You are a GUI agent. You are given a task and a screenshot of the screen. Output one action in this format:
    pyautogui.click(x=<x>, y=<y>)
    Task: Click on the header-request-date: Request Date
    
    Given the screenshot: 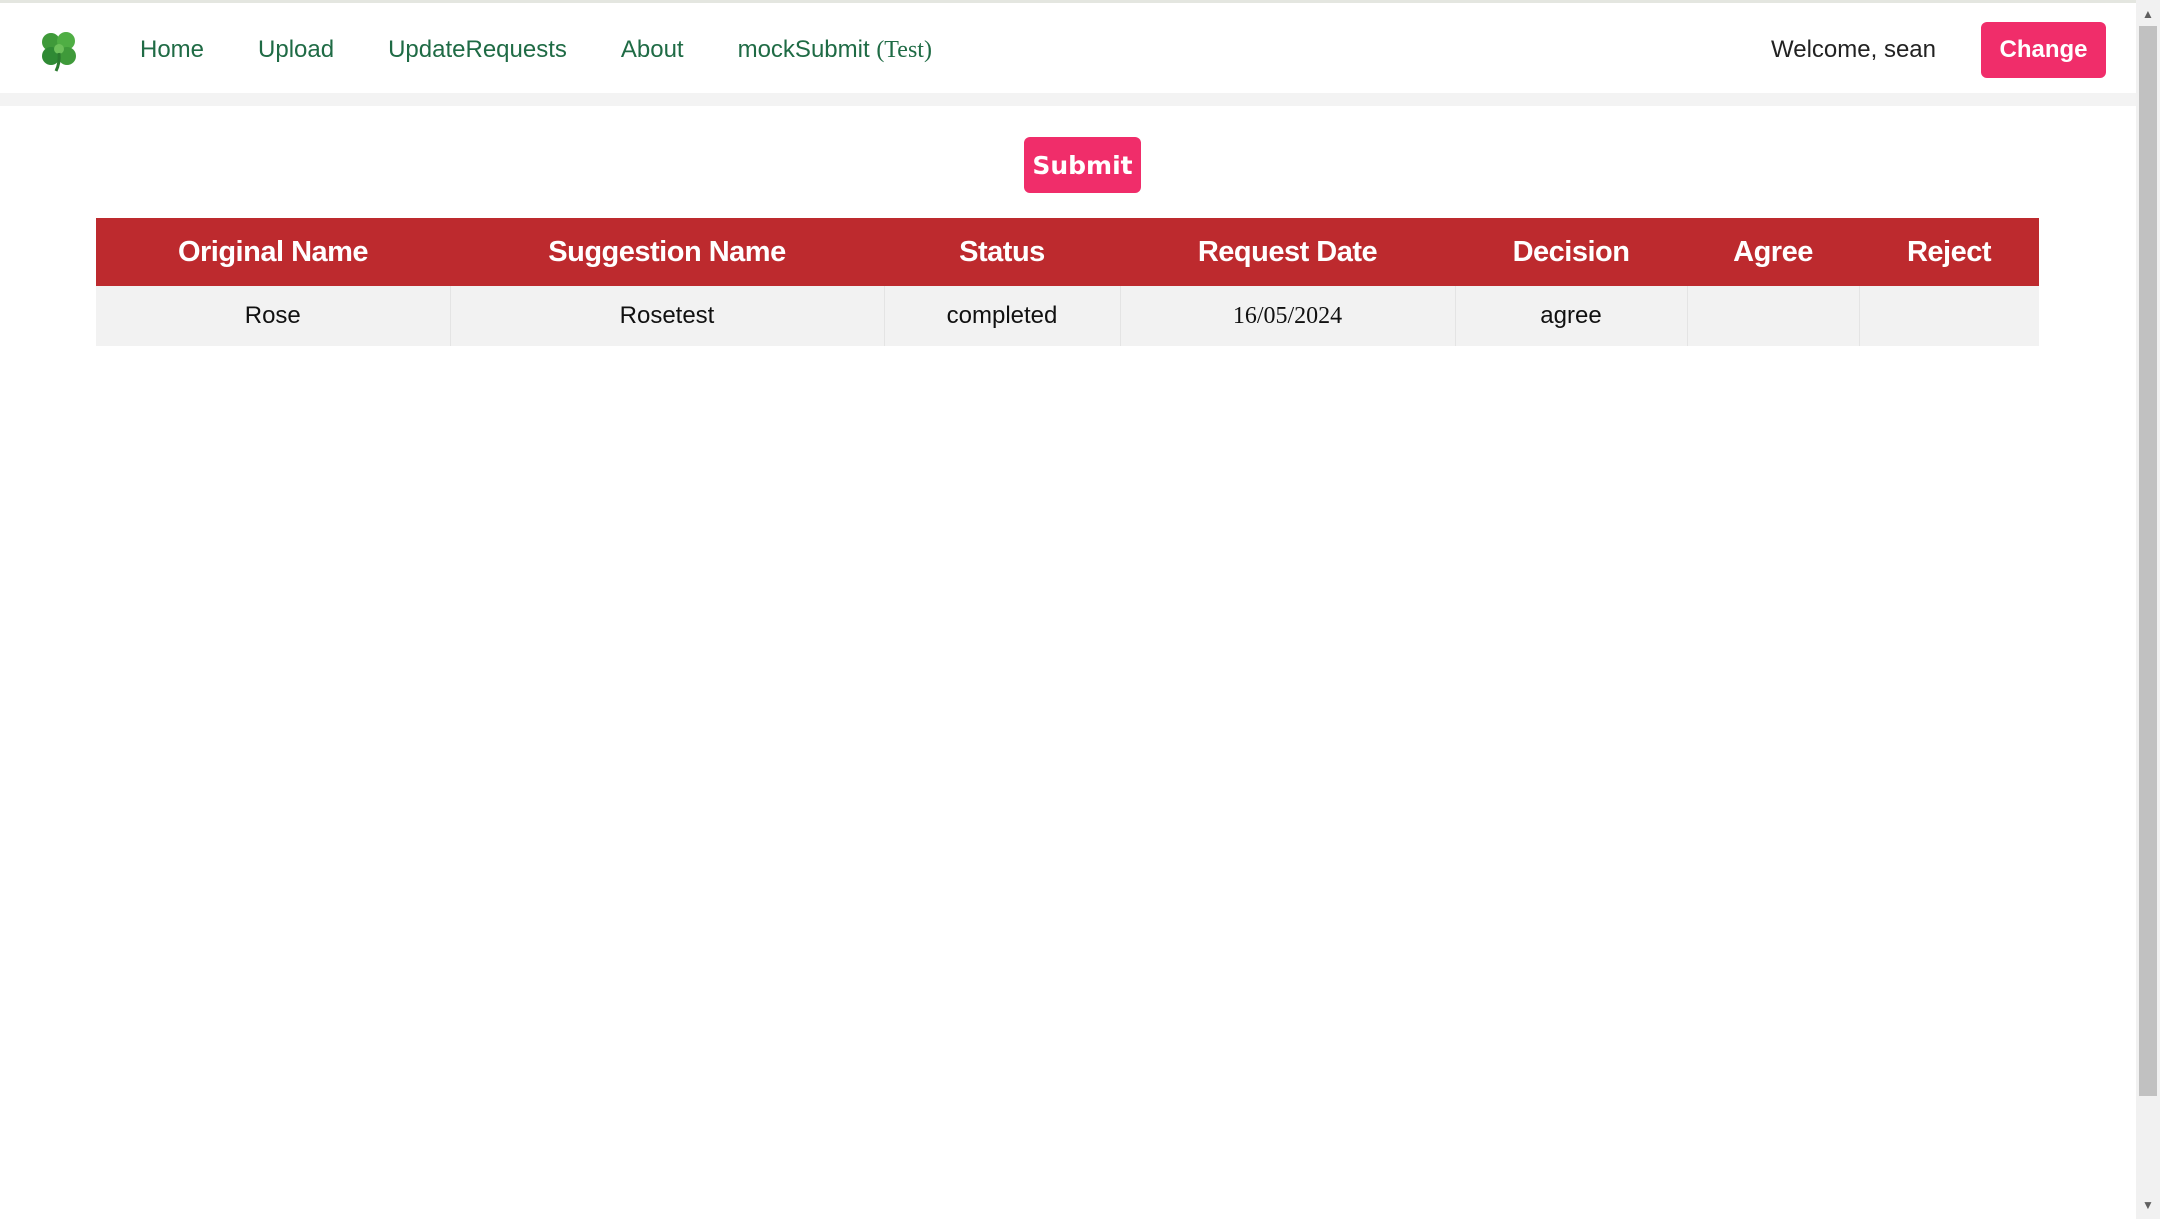 What is the action you would take?
    pyautogui.click(x=1287, y=252)
    